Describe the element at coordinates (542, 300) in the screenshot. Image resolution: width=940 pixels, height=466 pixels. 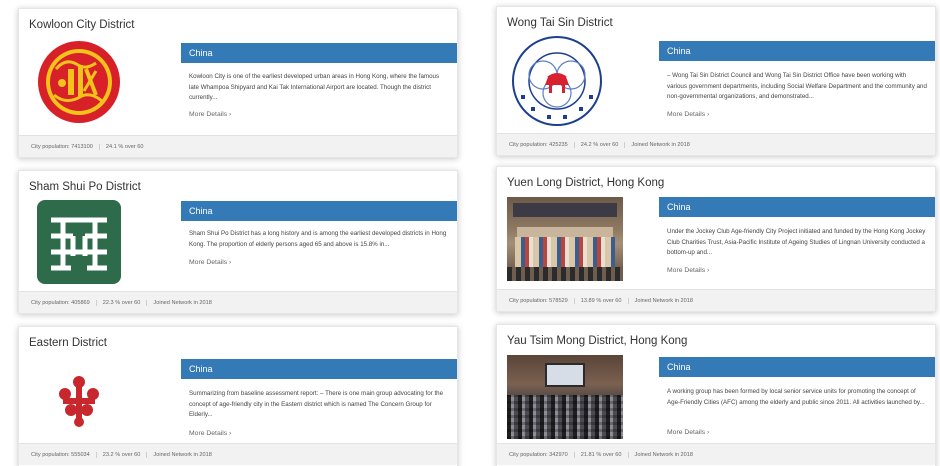
I see `population-stat: City population: 578529` at that location.